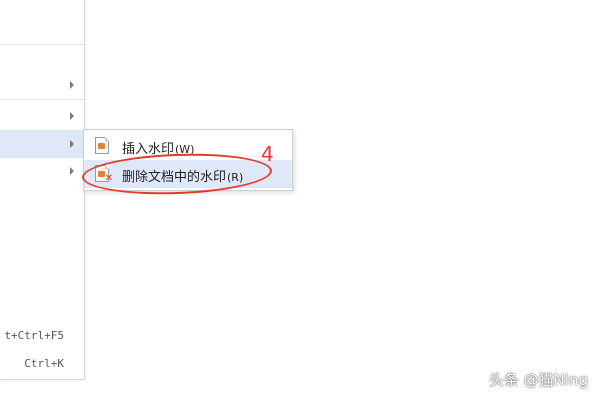 The image size is (600, 400). Describe the element at coordinates (42, 144) in the screenshot. I see `parent-menu-item-watermark` at that location.